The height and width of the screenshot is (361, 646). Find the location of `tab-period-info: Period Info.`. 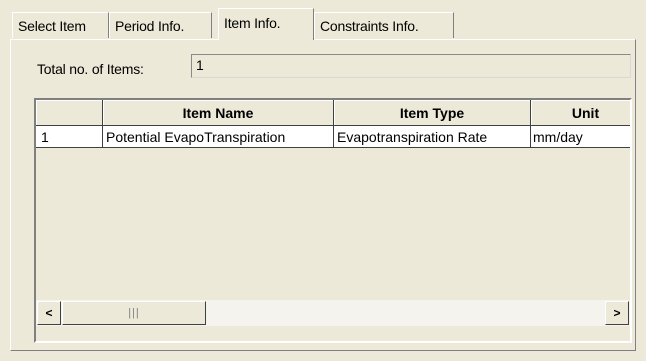

tab-period-info: Period Info. is located at coordinates (160, 25).